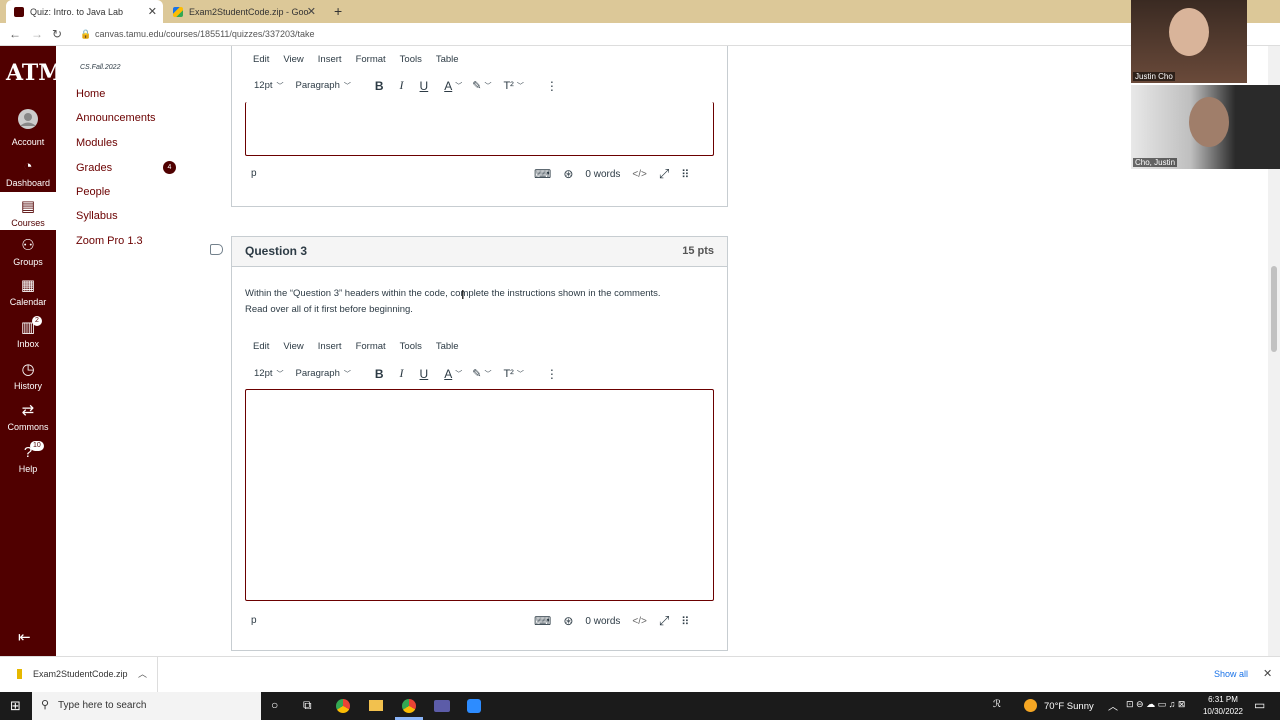 This screenshot has height=720, width=1280. What do you see at coordinates (28, 252) in the screenshot?
I see `nav-groups: ⚇ Groups` at bounding box center [28, 252].